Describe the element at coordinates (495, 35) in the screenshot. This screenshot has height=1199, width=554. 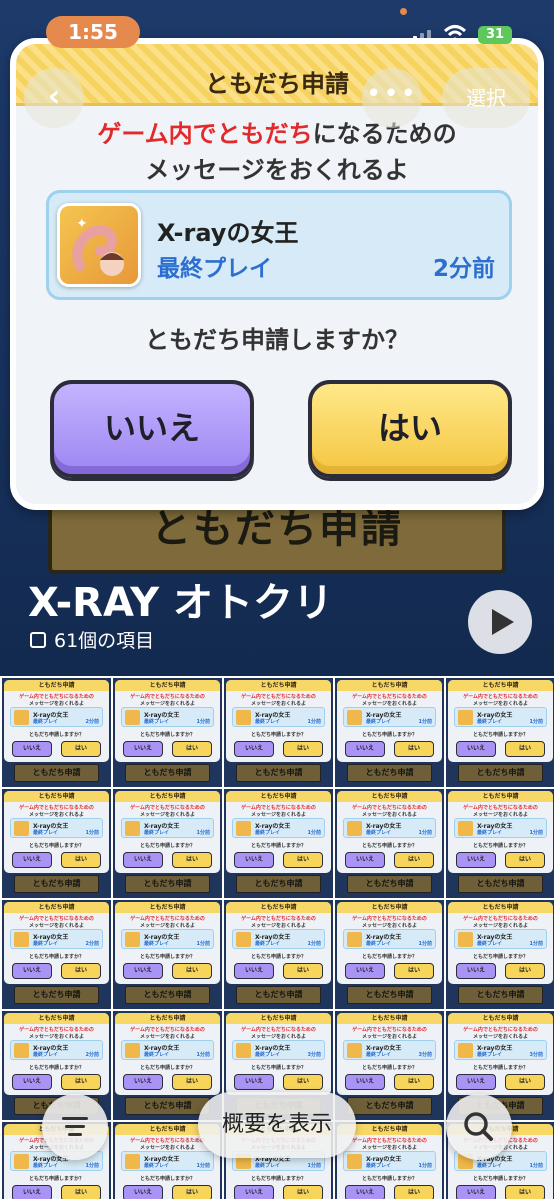
I see `battery-indicator: 31` at that location.